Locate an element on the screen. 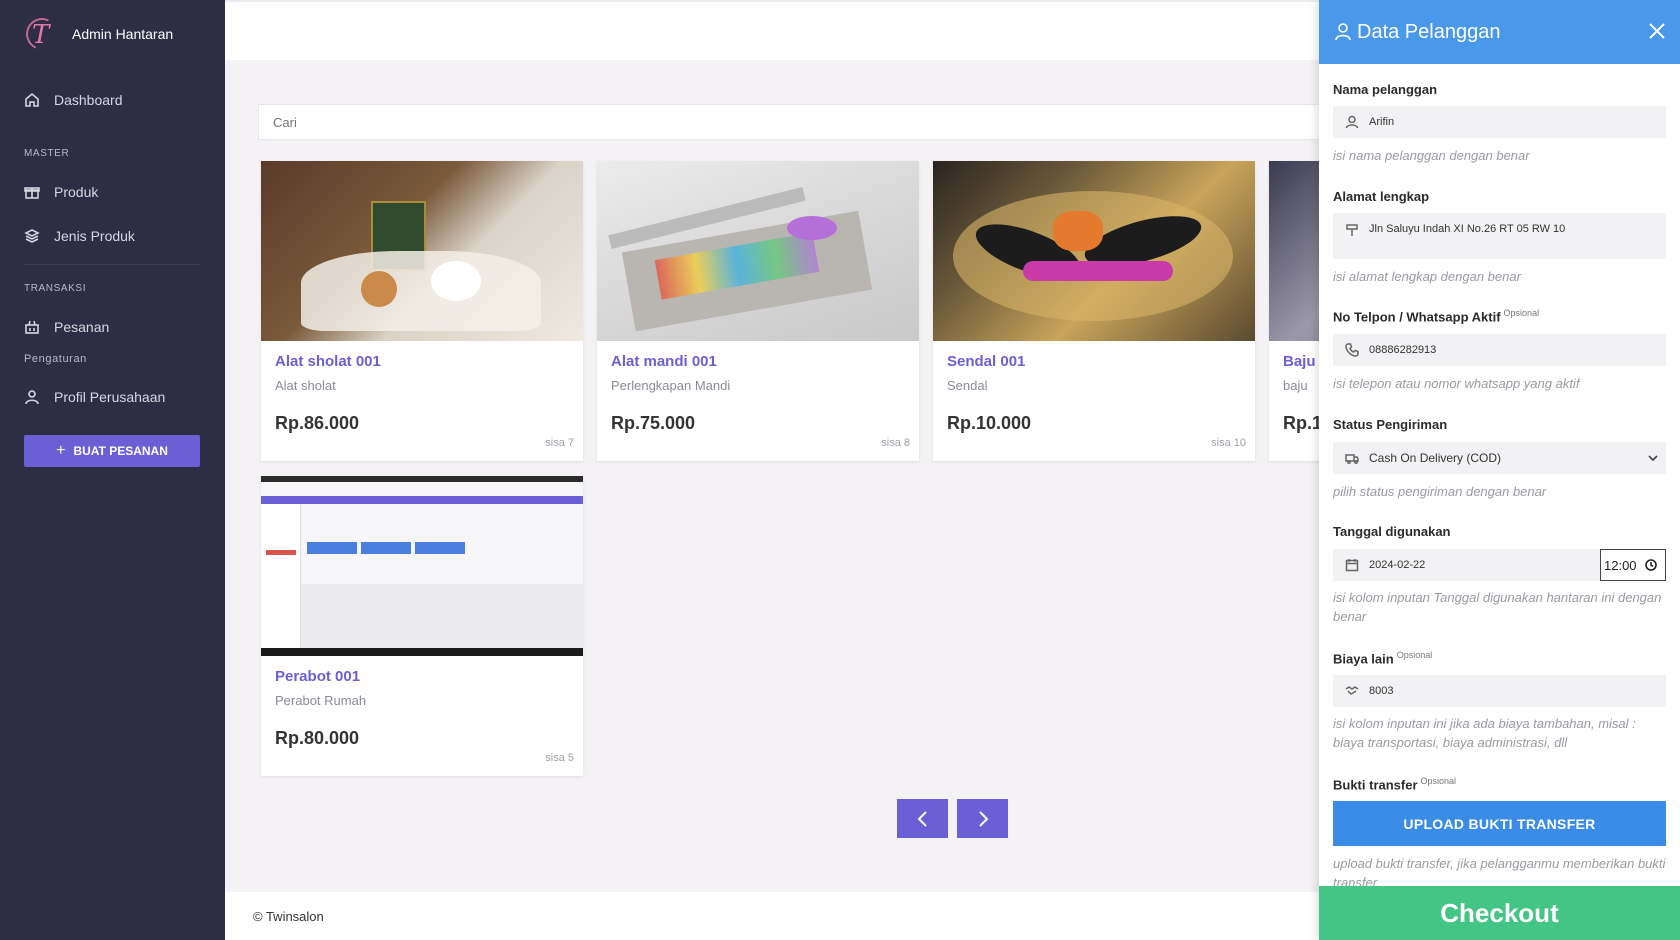  layers-icon is located at coordinates (32, 236).